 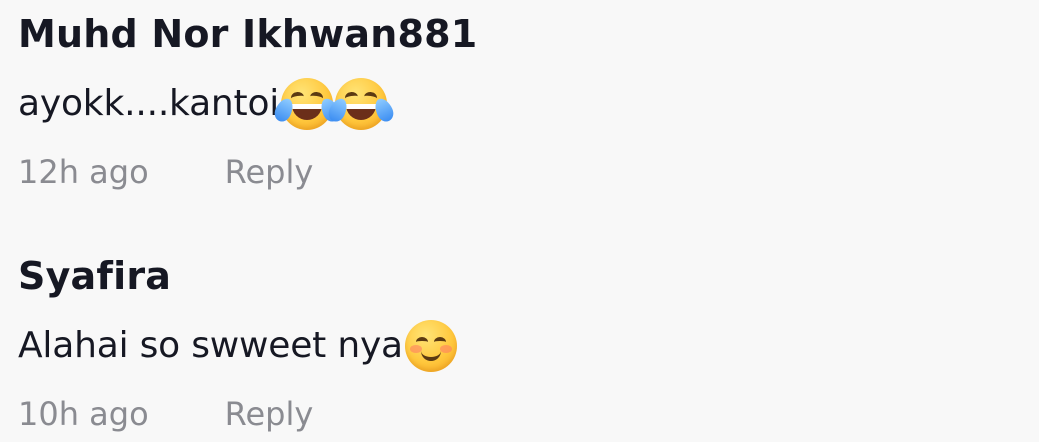 What do you see at coordinates (94, 276) in the screenshot?
I see `comment-username: Syafira` at bounding box center [94, 276].